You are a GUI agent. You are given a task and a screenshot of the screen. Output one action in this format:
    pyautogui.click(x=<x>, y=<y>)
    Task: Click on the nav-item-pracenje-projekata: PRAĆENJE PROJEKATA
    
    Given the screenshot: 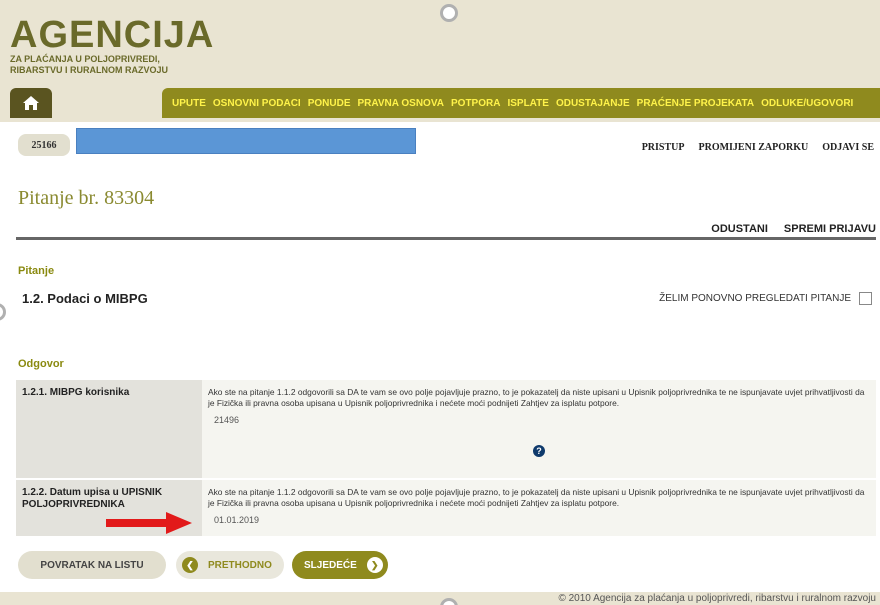 What is the action you would take?
    pyautogui.click(x=695, y=103)
    